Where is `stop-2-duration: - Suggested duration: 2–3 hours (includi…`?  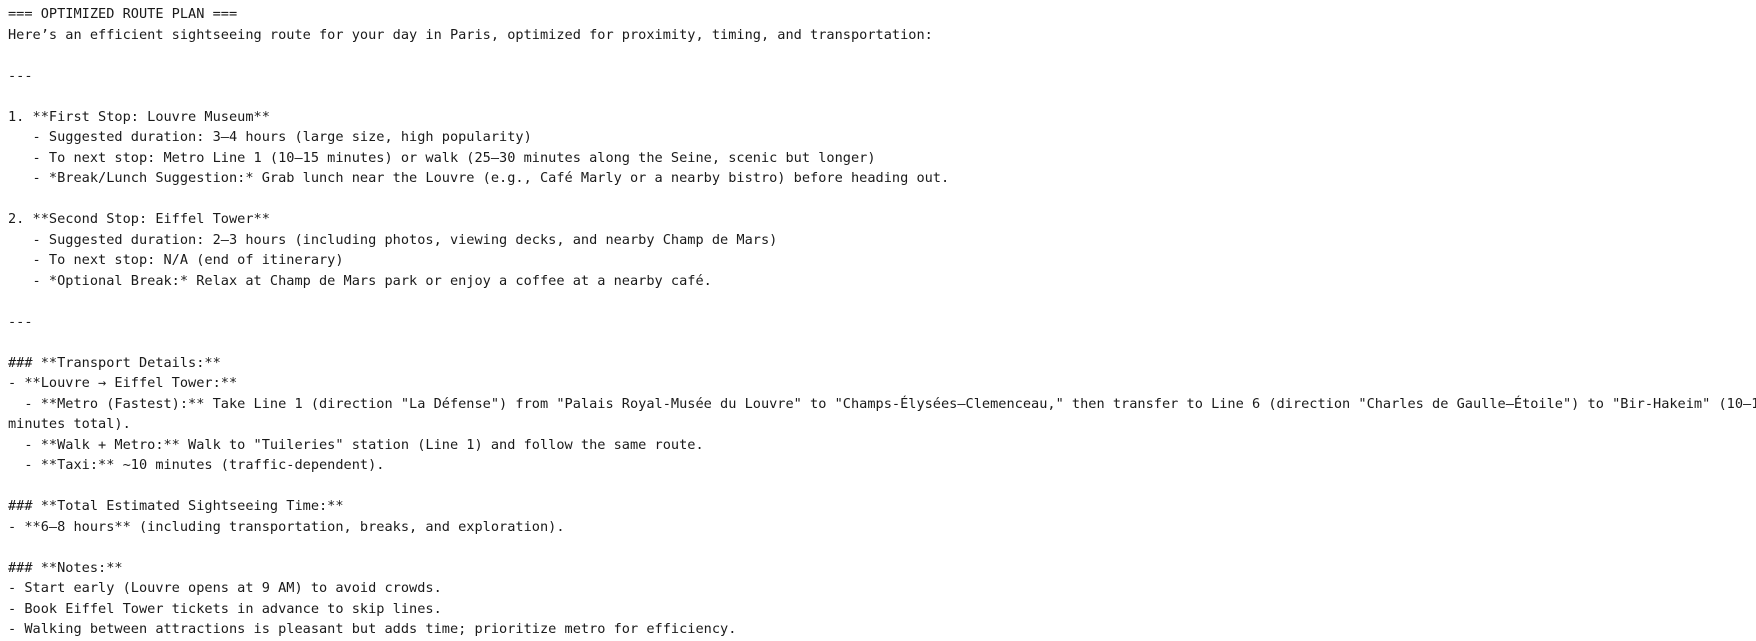
stop-2-duration: - Suggested duration: 2–3 hours (includi… is located at coordinates (393, 239).